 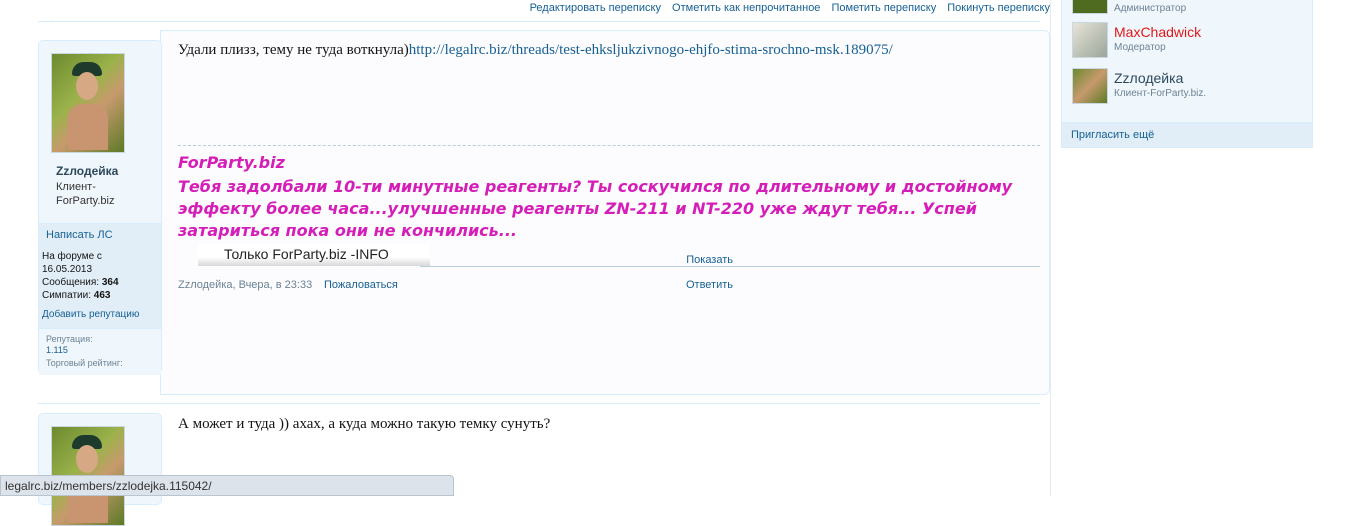 What do you see at coordinates (1160, 93) in the screenshot?
I see `participant-role: Клиент-ForParty.biz.` at bounding box center [1160, 93].